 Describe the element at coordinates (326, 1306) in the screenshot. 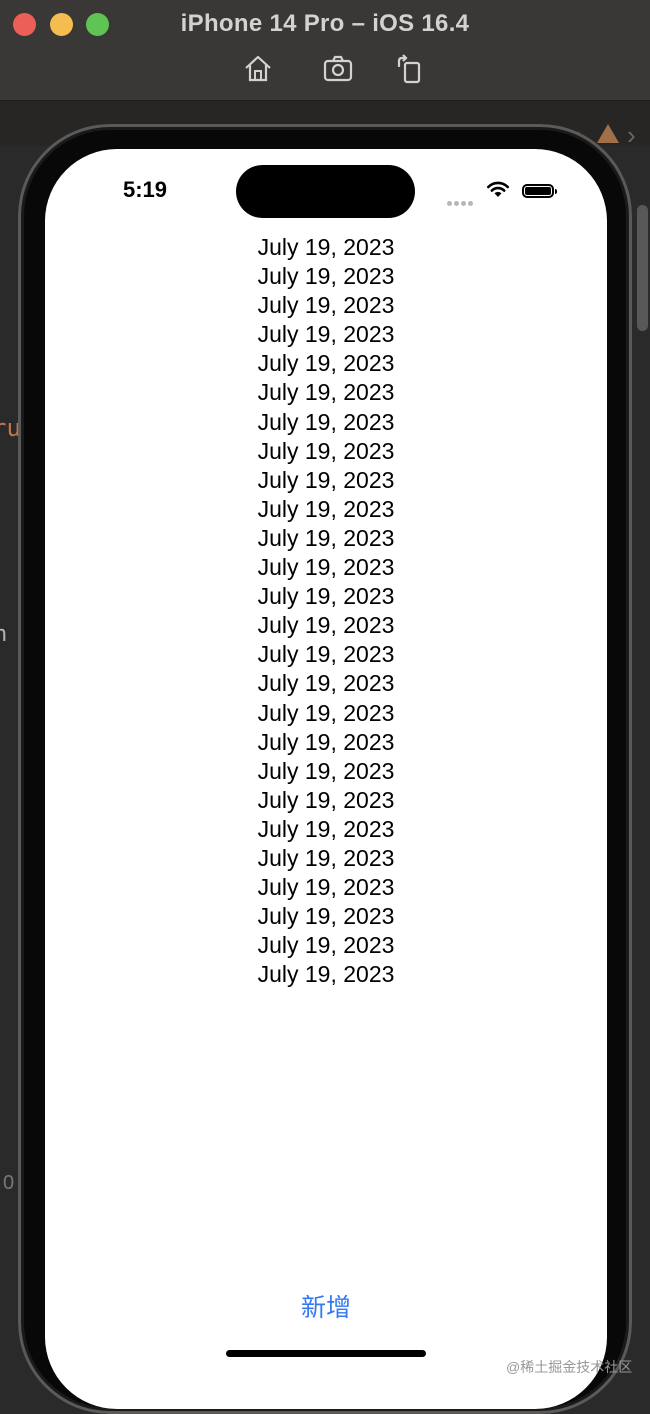

I see `add-button: 新增` at that location.